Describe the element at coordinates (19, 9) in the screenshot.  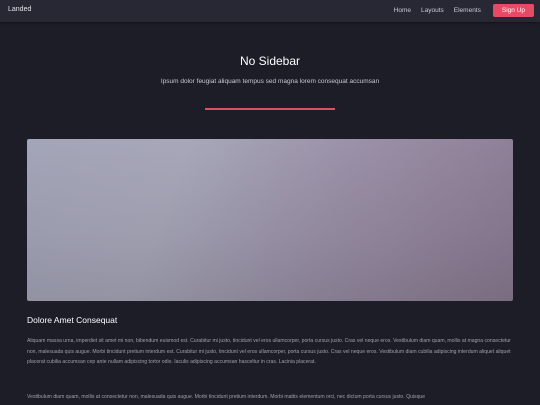
I see `logo-link: Landed` at that location.